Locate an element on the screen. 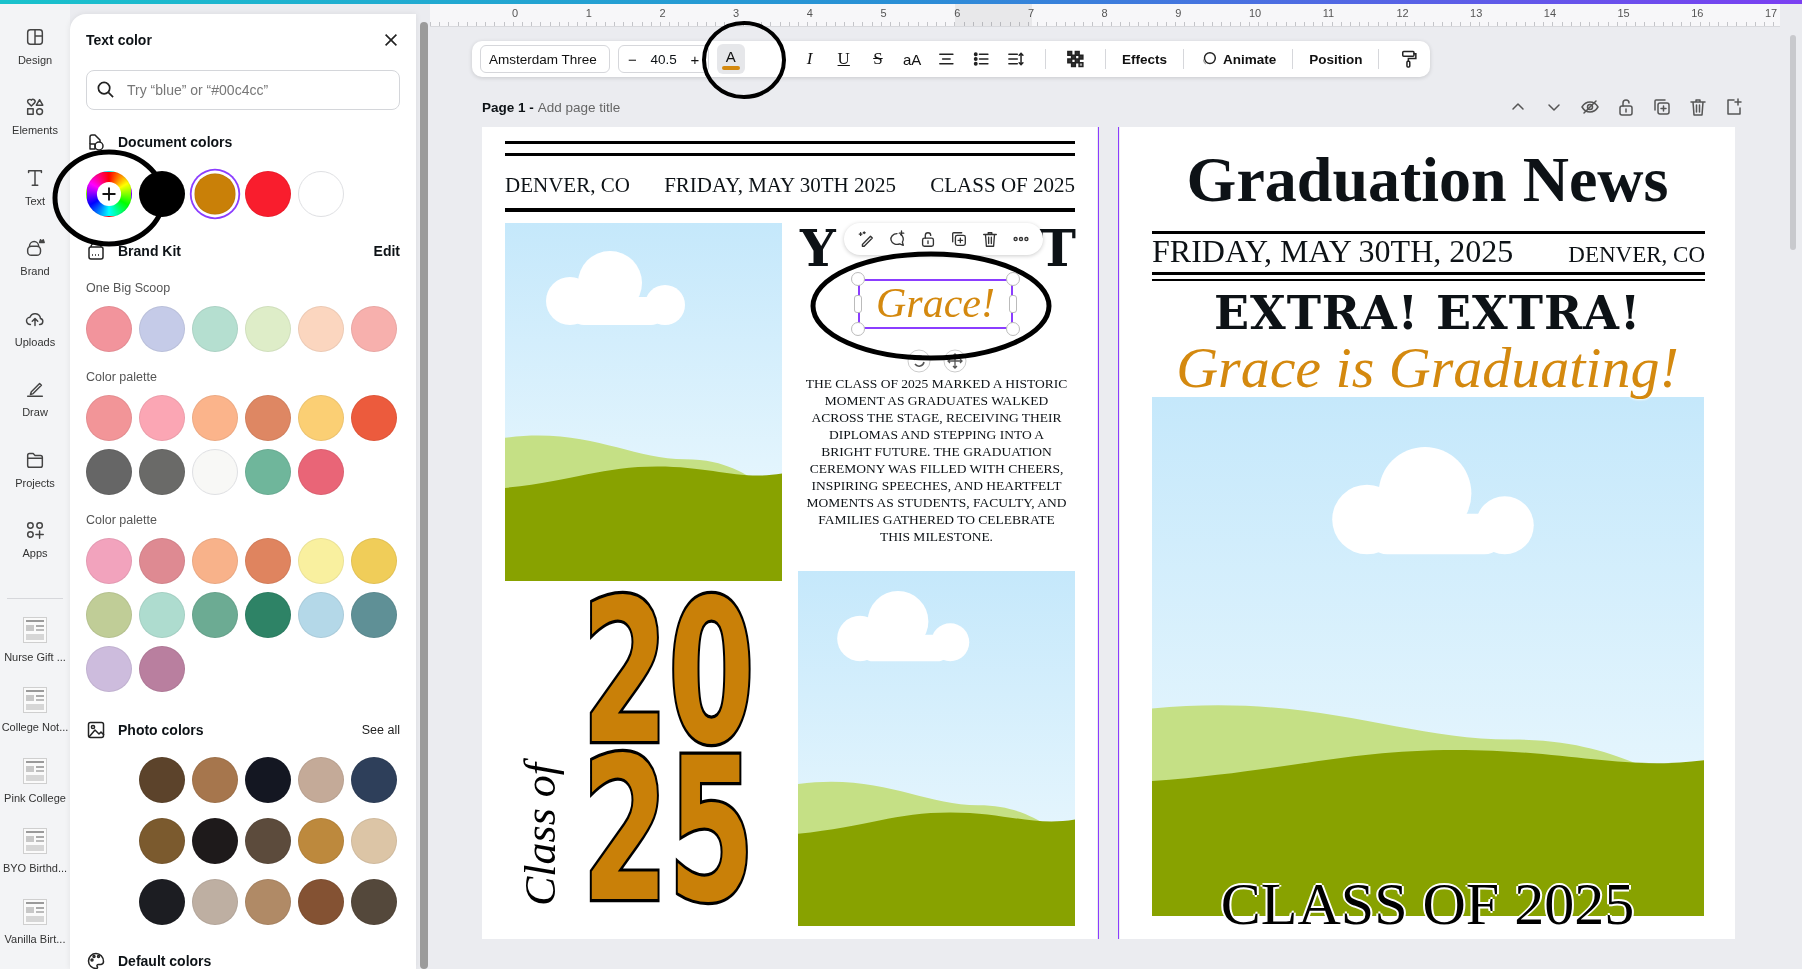  eye-hidden-icon is located at coordinates (1590, 107).